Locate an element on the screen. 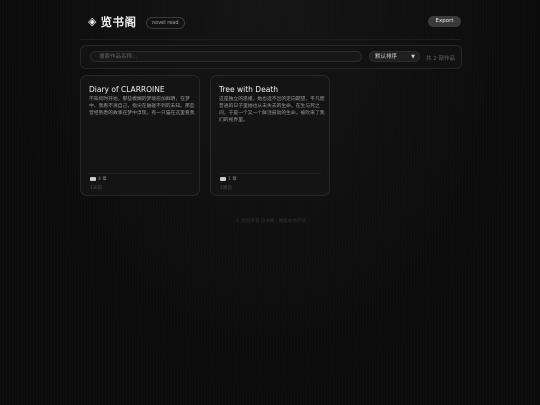 This screenshot has height=405, width=540. sort-select: 默认排序 ▼ is located at coordinates (394, 56).